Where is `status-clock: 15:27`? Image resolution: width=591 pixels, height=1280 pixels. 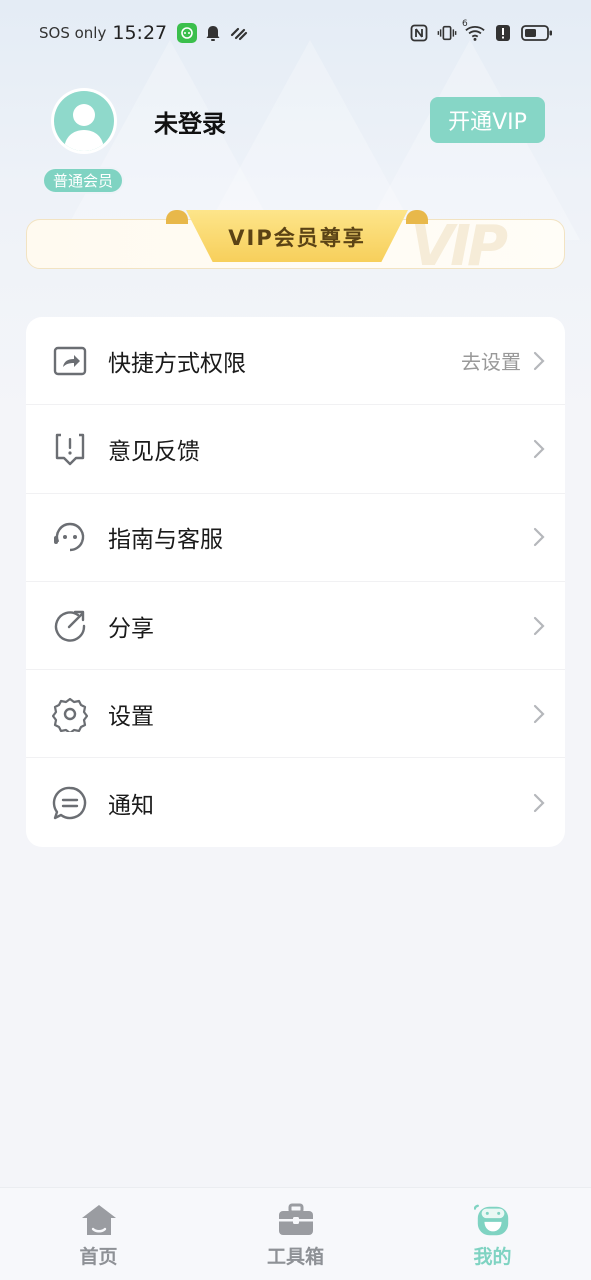
status-clock: 15:27 is located at coordinates (140, 33).